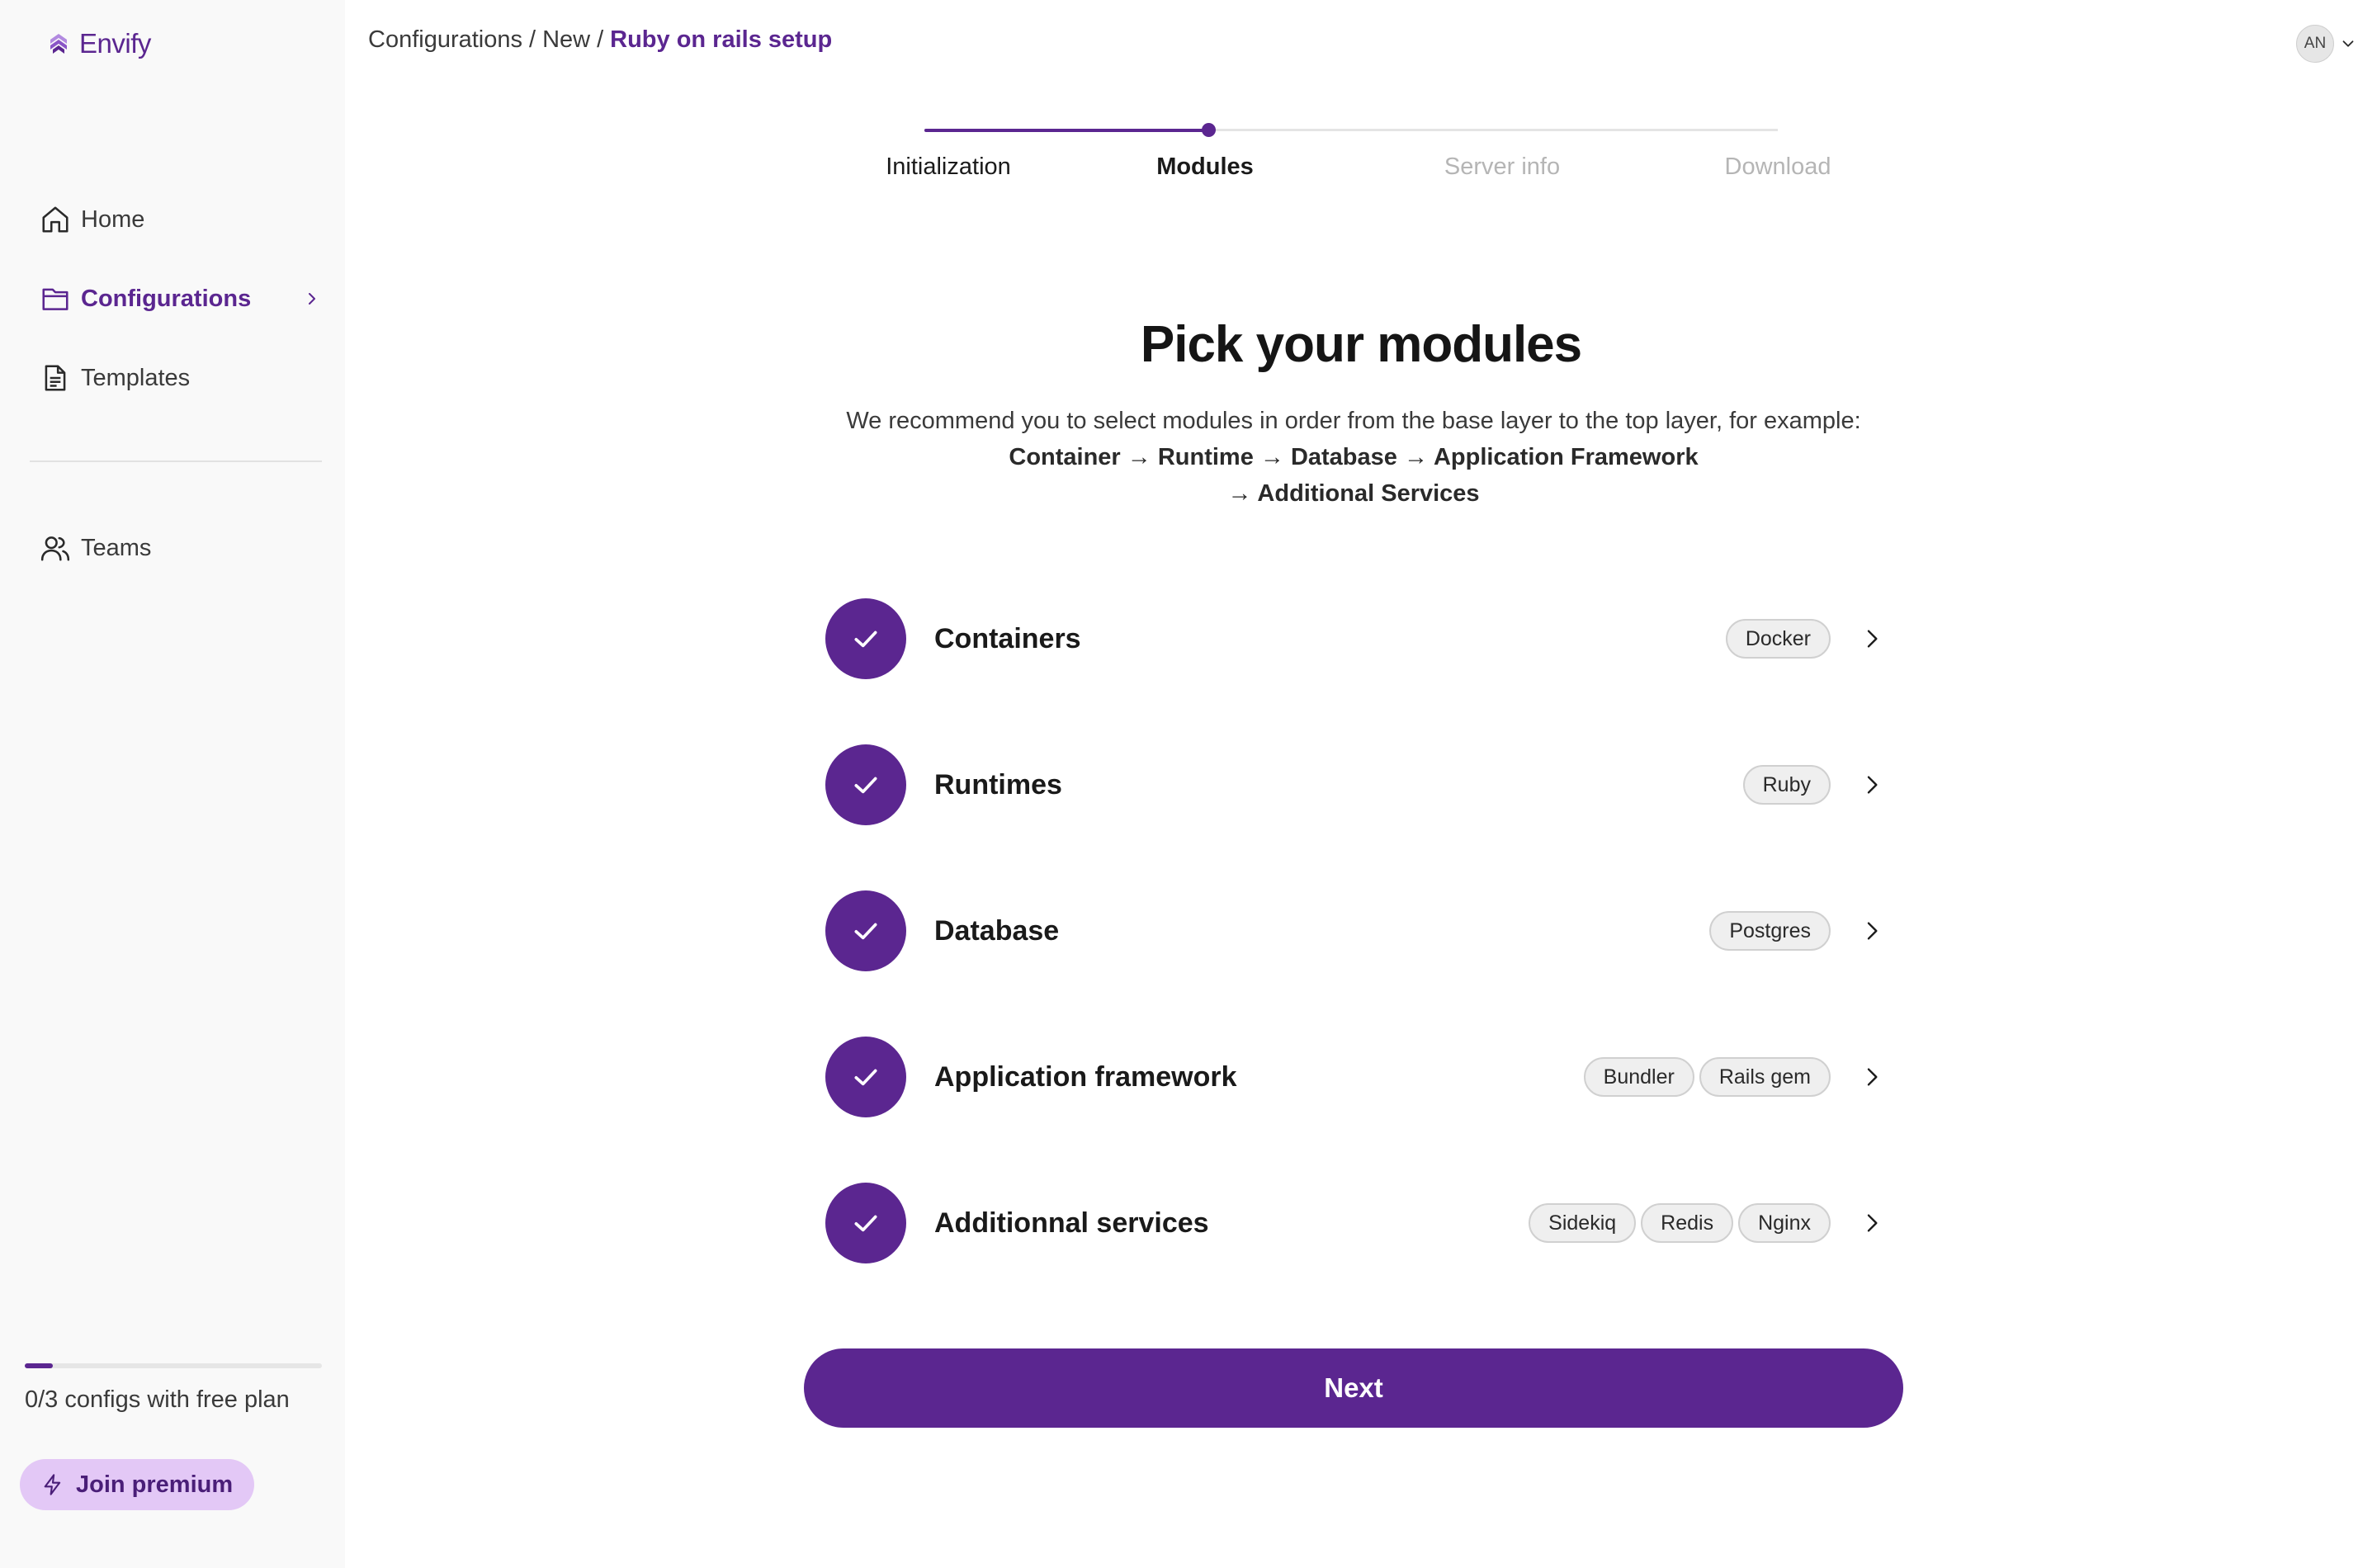 The width and height of the screenshot is (2377, 1568). What do you see at coordinates (1085, 1076) in the screenshot?
I see `module-name: Application framework` at bounding box center [1085, 1076].